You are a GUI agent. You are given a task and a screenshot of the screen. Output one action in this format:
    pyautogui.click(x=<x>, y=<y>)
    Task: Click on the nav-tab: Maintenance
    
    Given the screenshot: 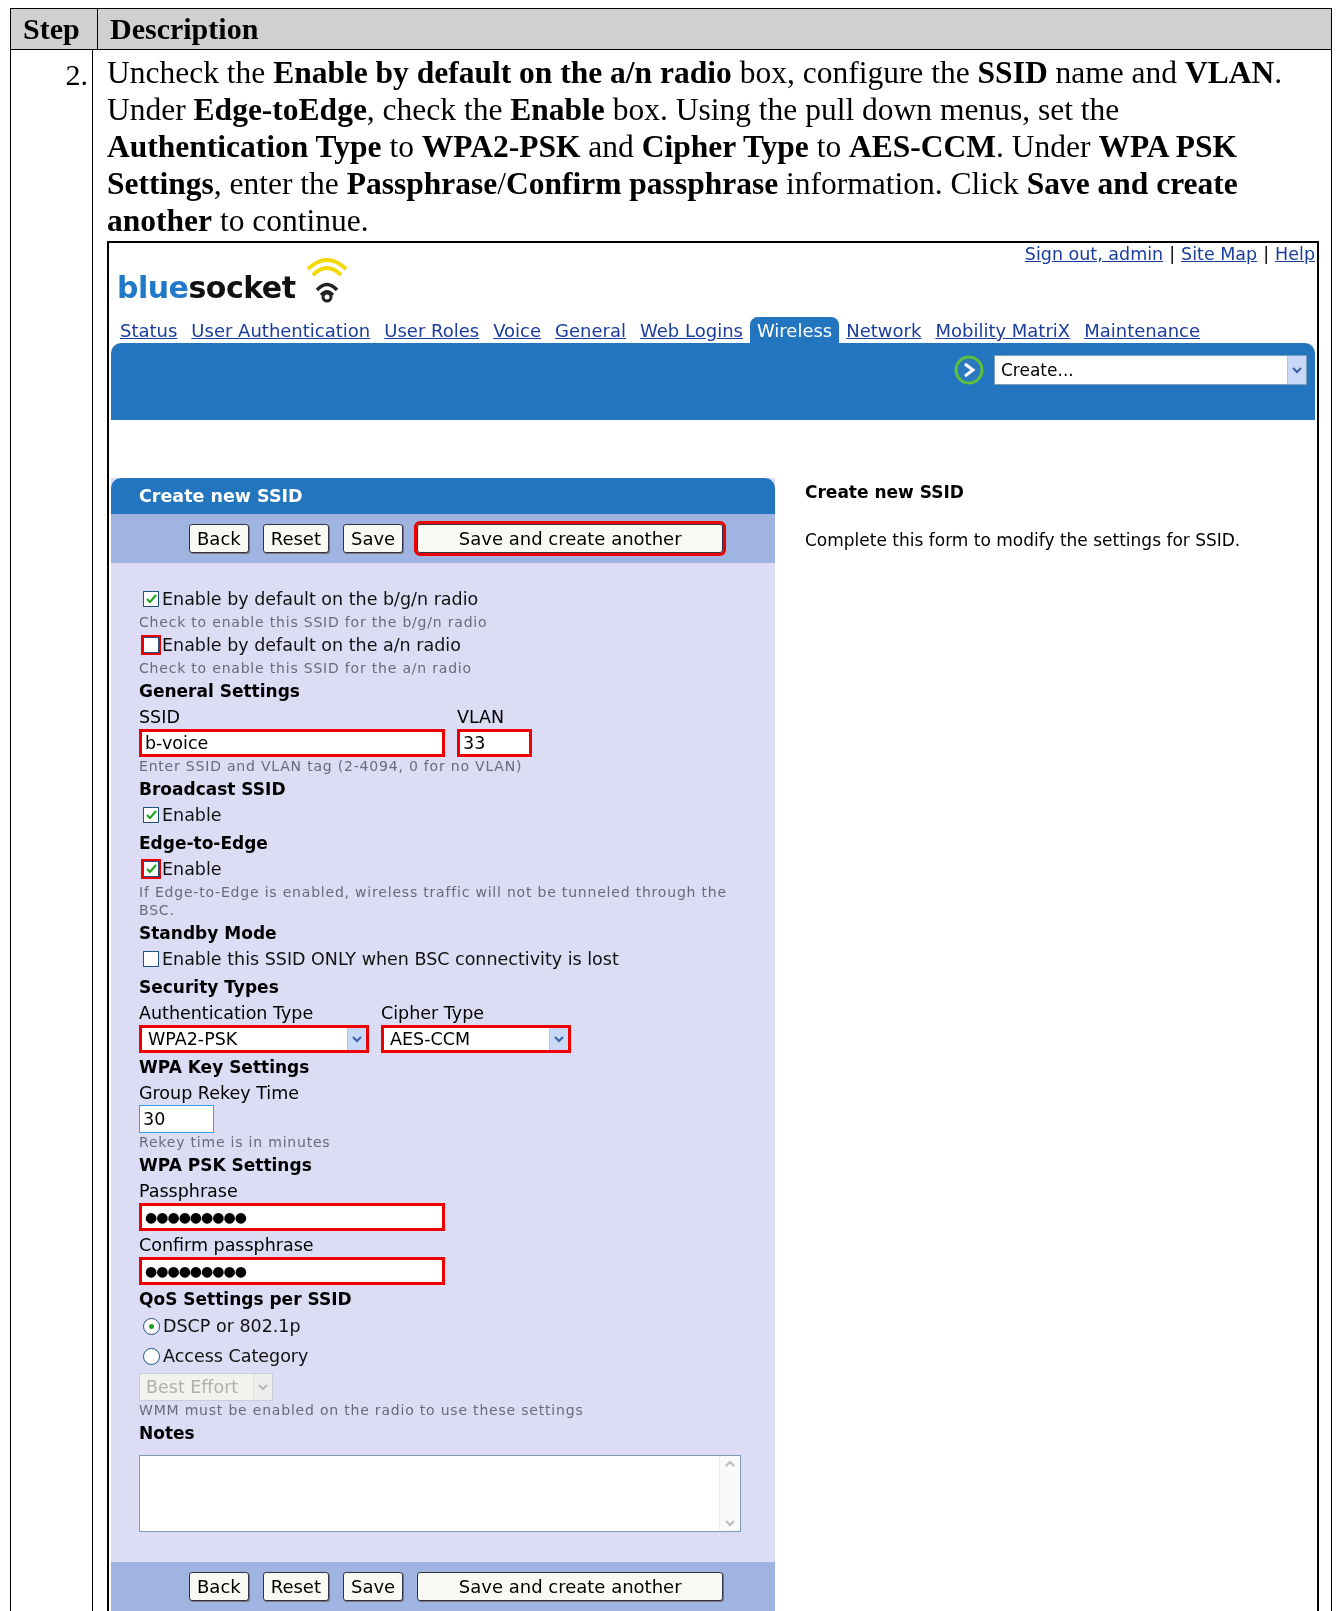 What is the action you would take?
    pyautogui.click(x=1142, y=330)
    